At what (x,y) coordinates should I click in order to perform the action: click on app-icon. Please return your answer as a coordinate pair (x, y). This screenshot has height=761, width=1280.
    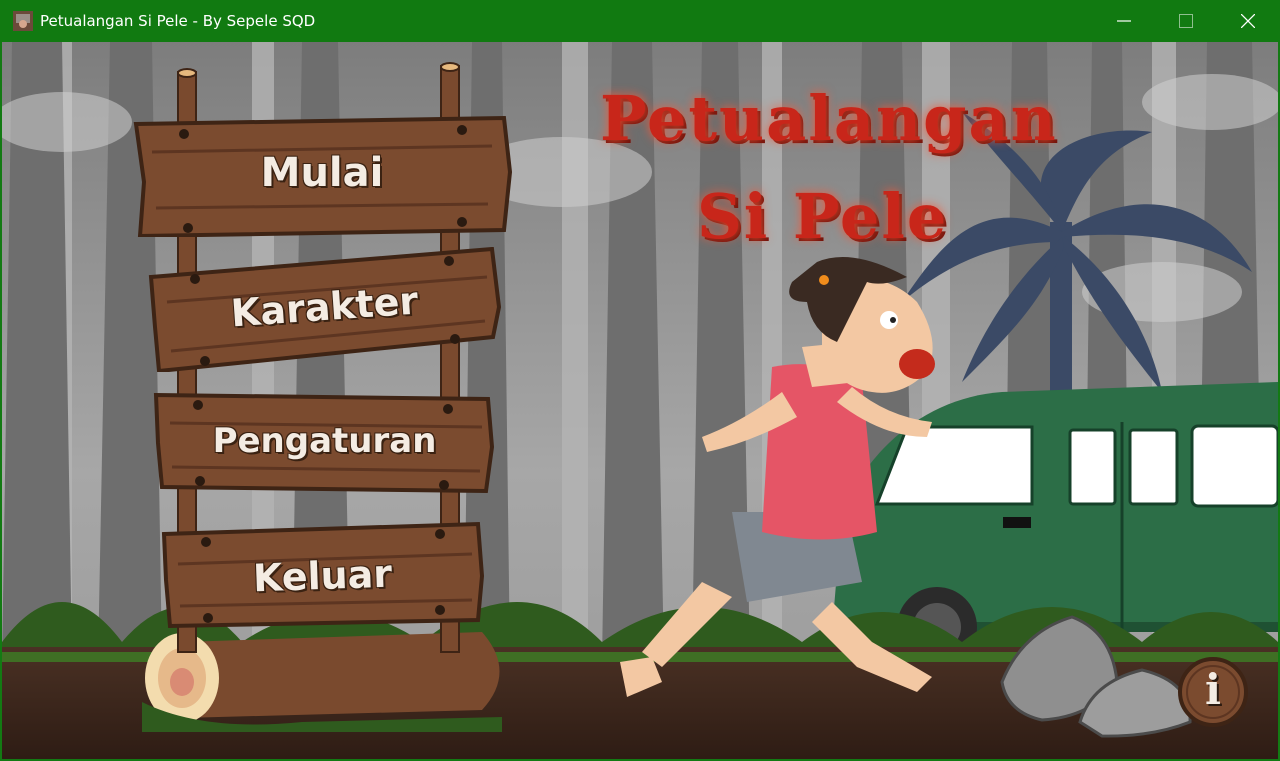
    Looking at the image, I should click on (23, 21).